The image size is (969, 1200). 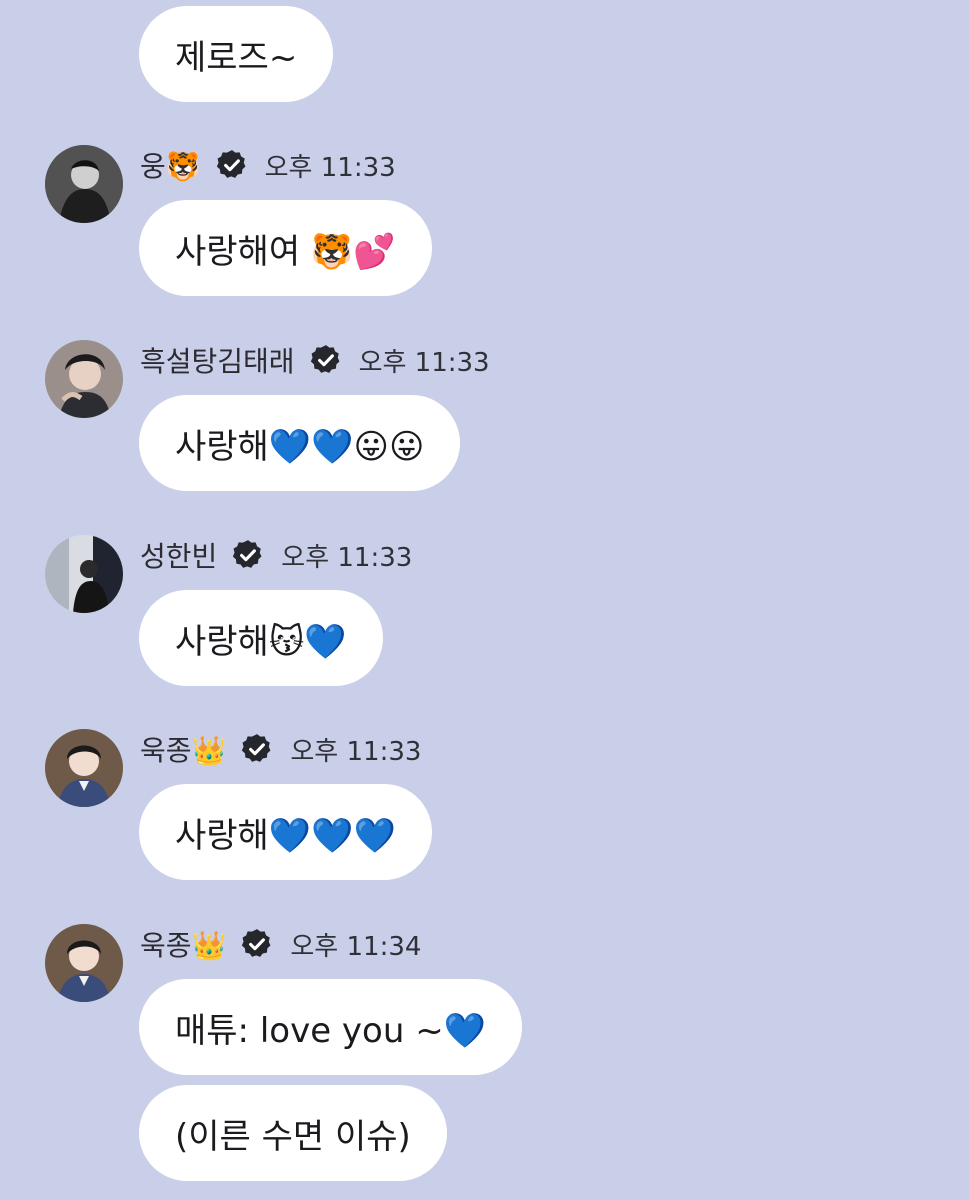 I want to click on message-bubble: 사랑해여 🐯💕, so click(x=285, y=248).